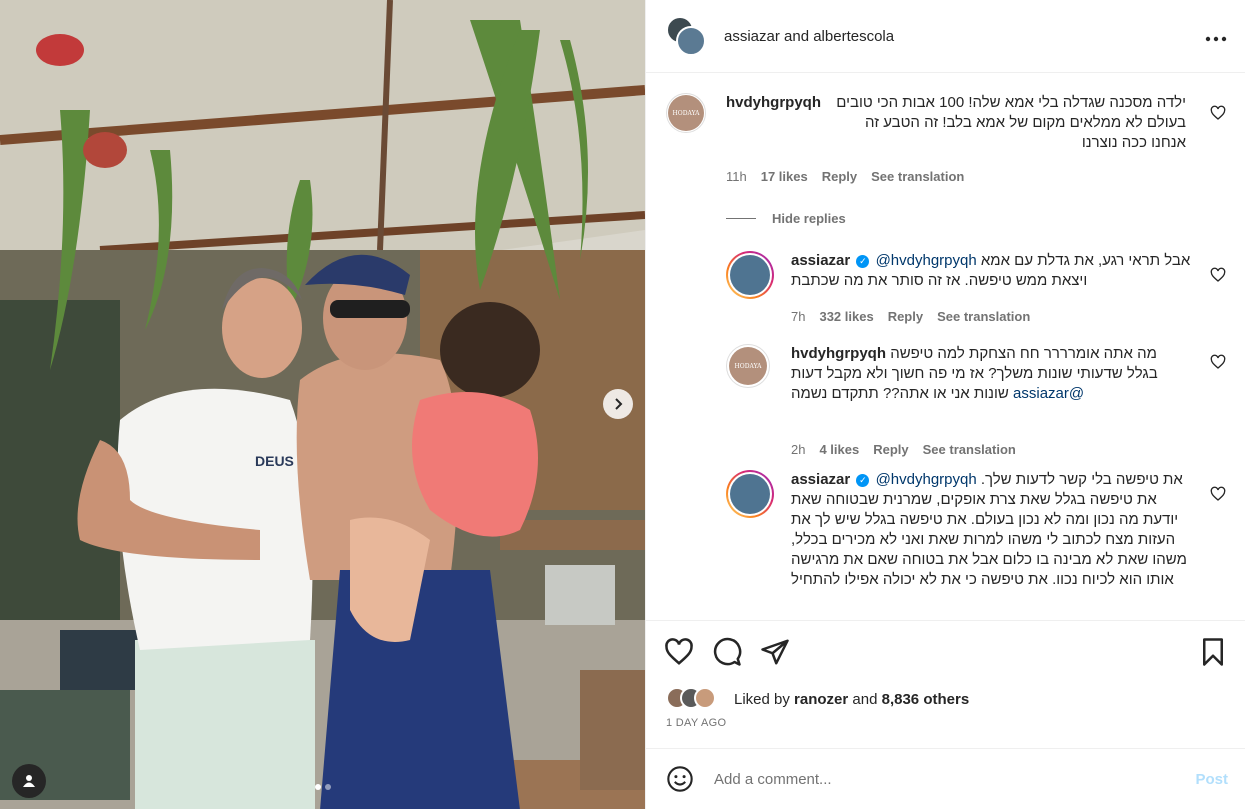  What do you see at coordinates (274, 461) in the screenshot?
I see `shirt-print: DEUS` at bounding box center [274, 461].